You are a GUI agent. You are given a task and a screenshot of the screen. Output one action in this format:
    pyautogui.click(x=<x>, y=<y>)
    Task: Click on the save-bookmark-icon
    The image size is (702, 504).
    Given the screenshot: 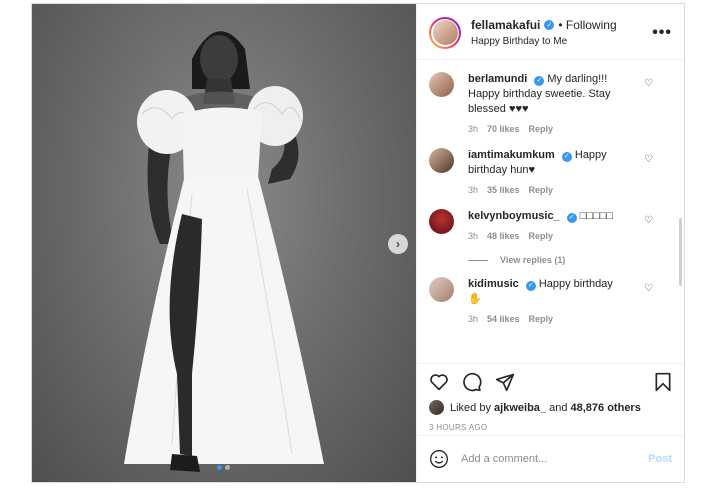 What is the action you would take?
    pyautogui.click(x=663, y=382)
    